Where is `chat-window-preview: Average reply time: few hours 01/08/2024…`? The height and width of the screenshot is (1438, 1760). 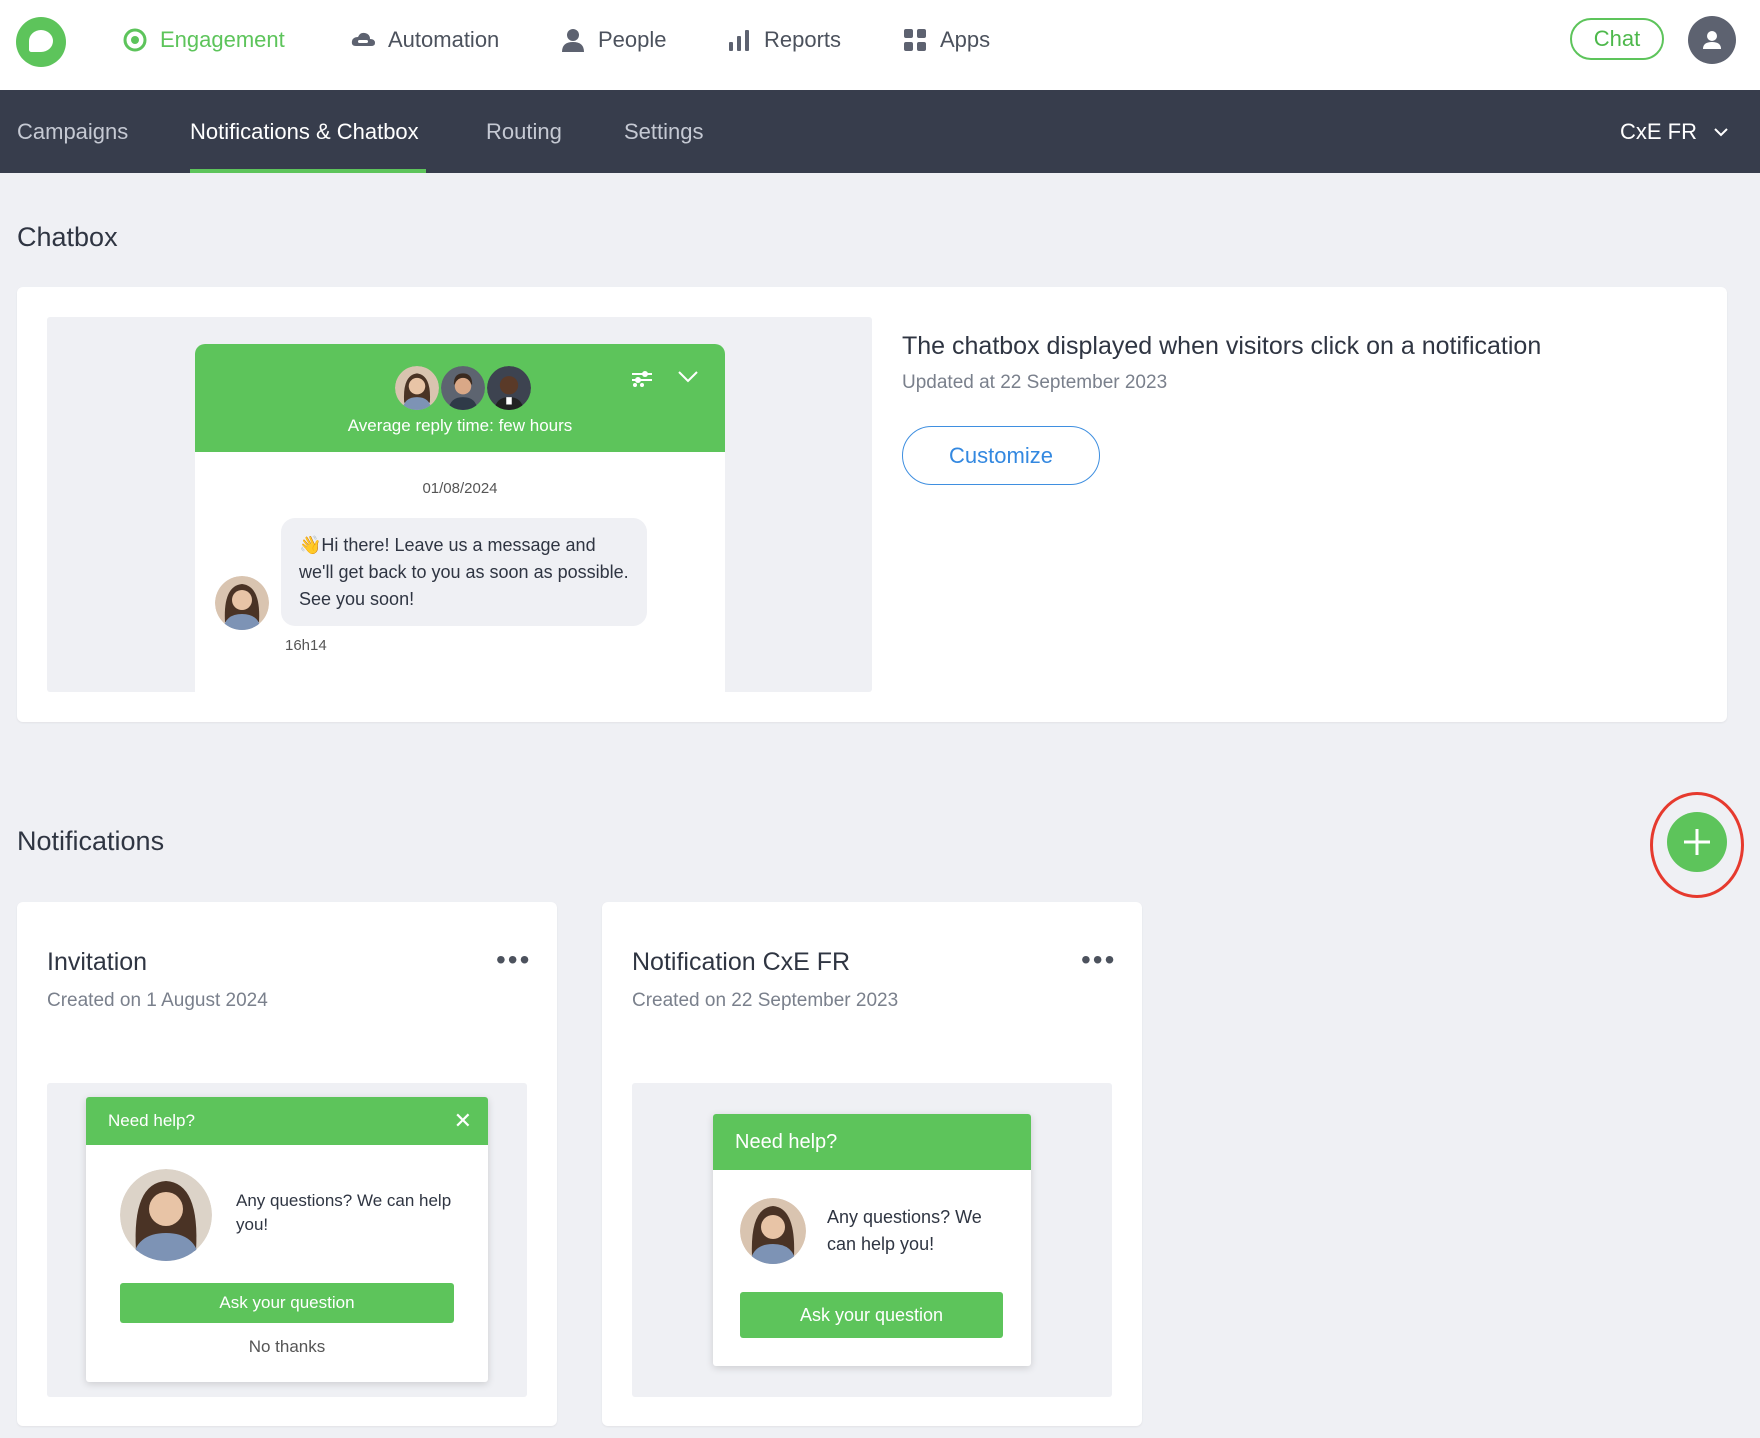 chat-window-preview: Average reply time: few hours 01/08/2024… is located at coordinates (460, 518).